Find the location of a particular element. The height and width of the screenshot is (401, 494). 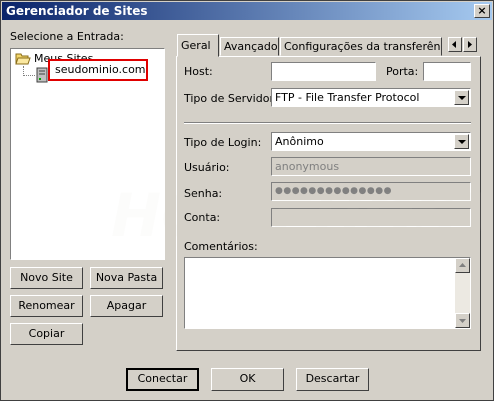

host-input is located at coordinates (323, 71).